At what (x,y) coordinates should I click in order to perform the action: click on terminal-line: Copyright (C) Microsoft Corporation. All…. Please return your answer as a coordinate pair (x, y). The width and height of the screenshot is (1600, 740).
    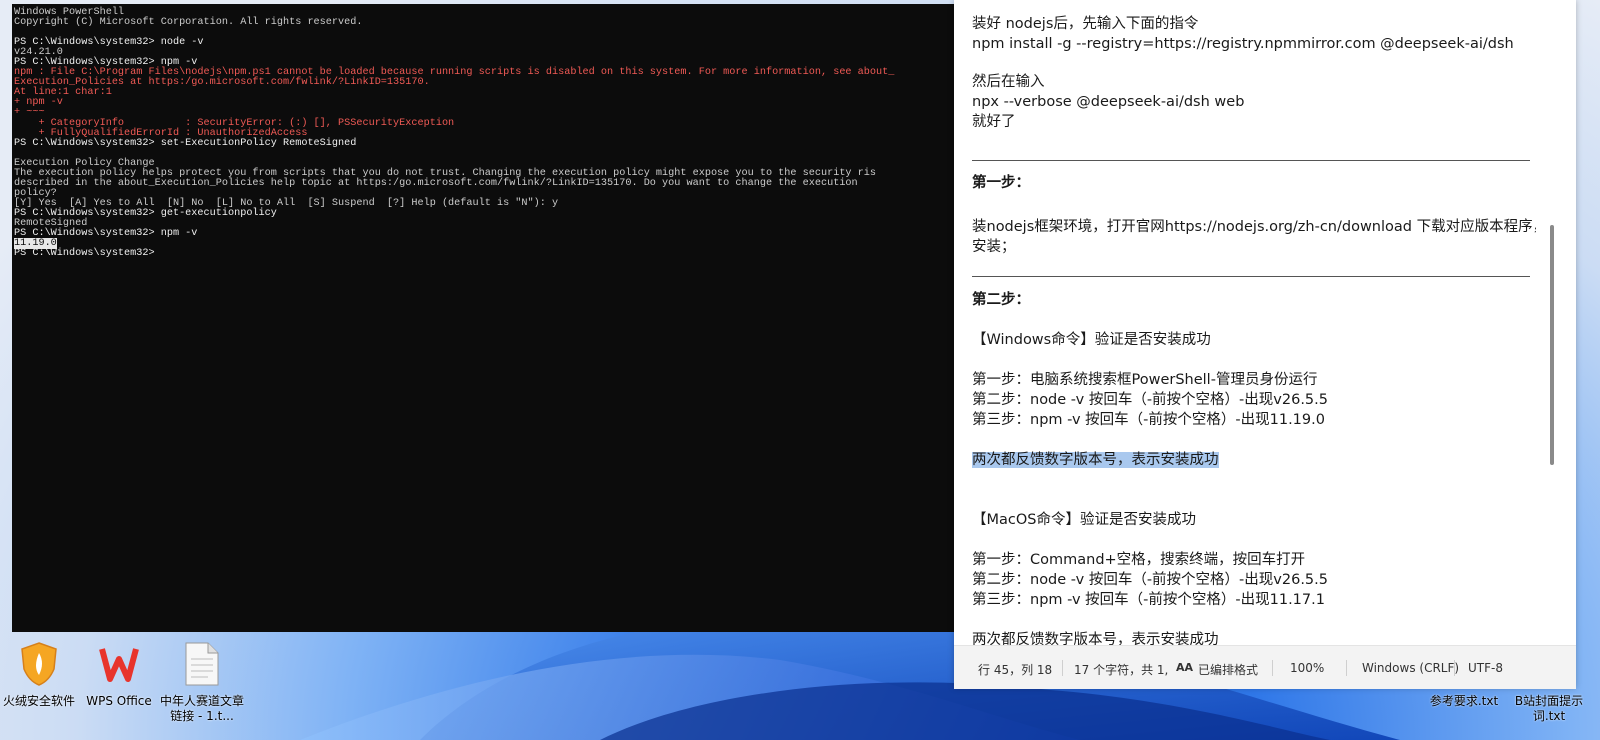
    Looking at the image, I should click on (188, 23).